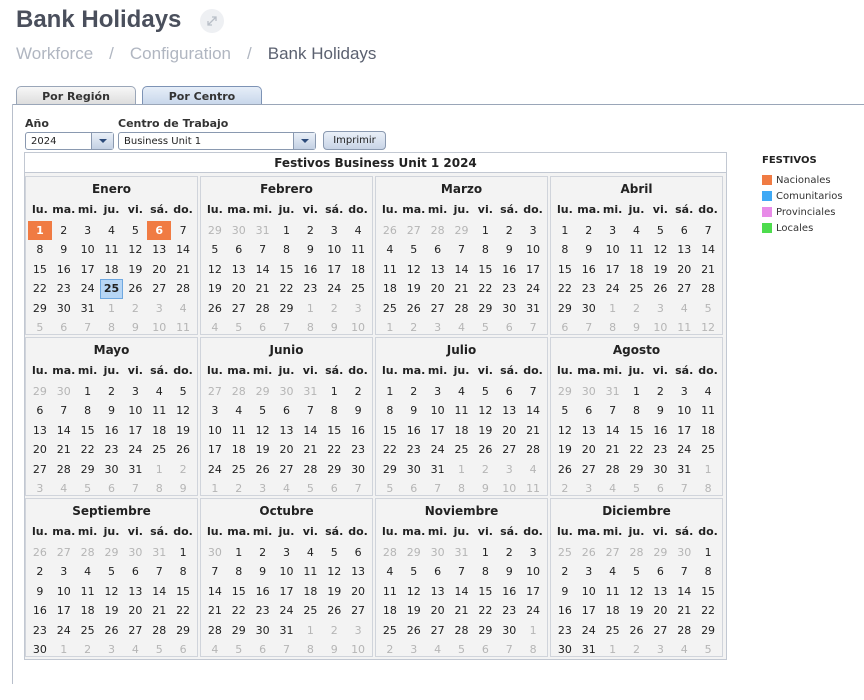 The height and width of the screenshot is (700, 864). Describe the element at coordinates (88, 392) in the screenshot. I see `day-cell: 1` at that location.